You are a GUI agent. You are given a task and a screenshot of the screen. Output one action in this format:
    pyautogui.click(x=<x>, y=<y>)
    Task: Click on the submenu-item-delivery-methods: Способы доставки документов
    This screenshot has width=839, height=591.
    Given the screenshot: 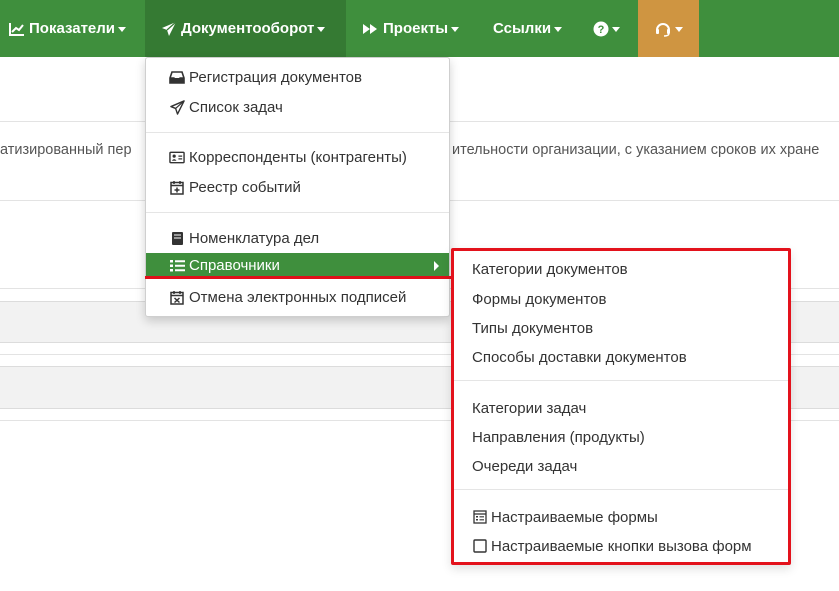 What is the action you would take?
    pyautogui.click(x=579, y=357)
    